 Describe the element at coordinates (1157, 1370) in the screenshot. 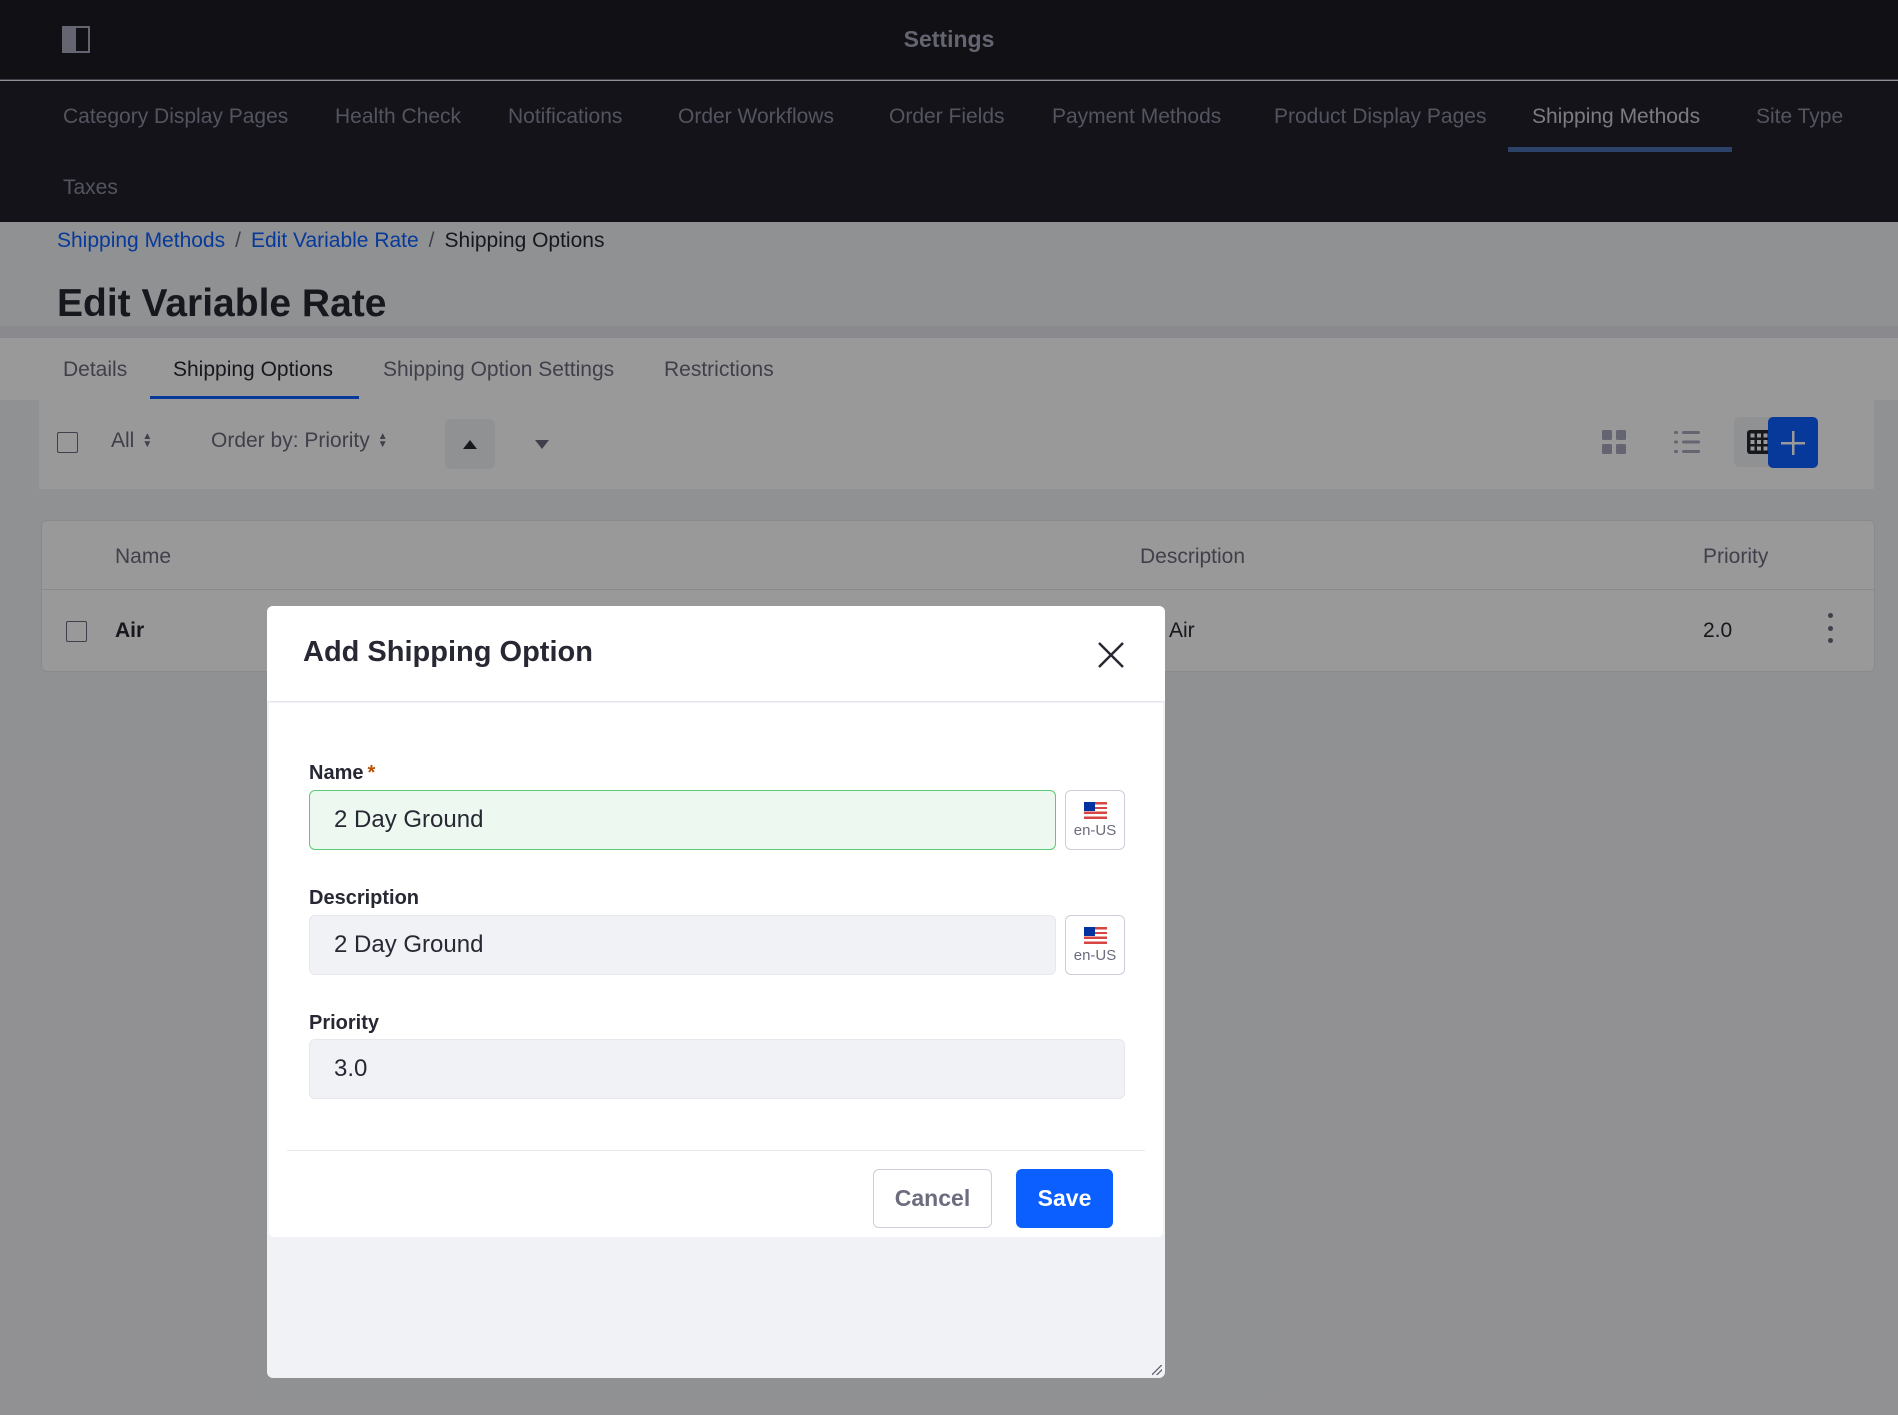

I see `resize-handle-icon` at that location.